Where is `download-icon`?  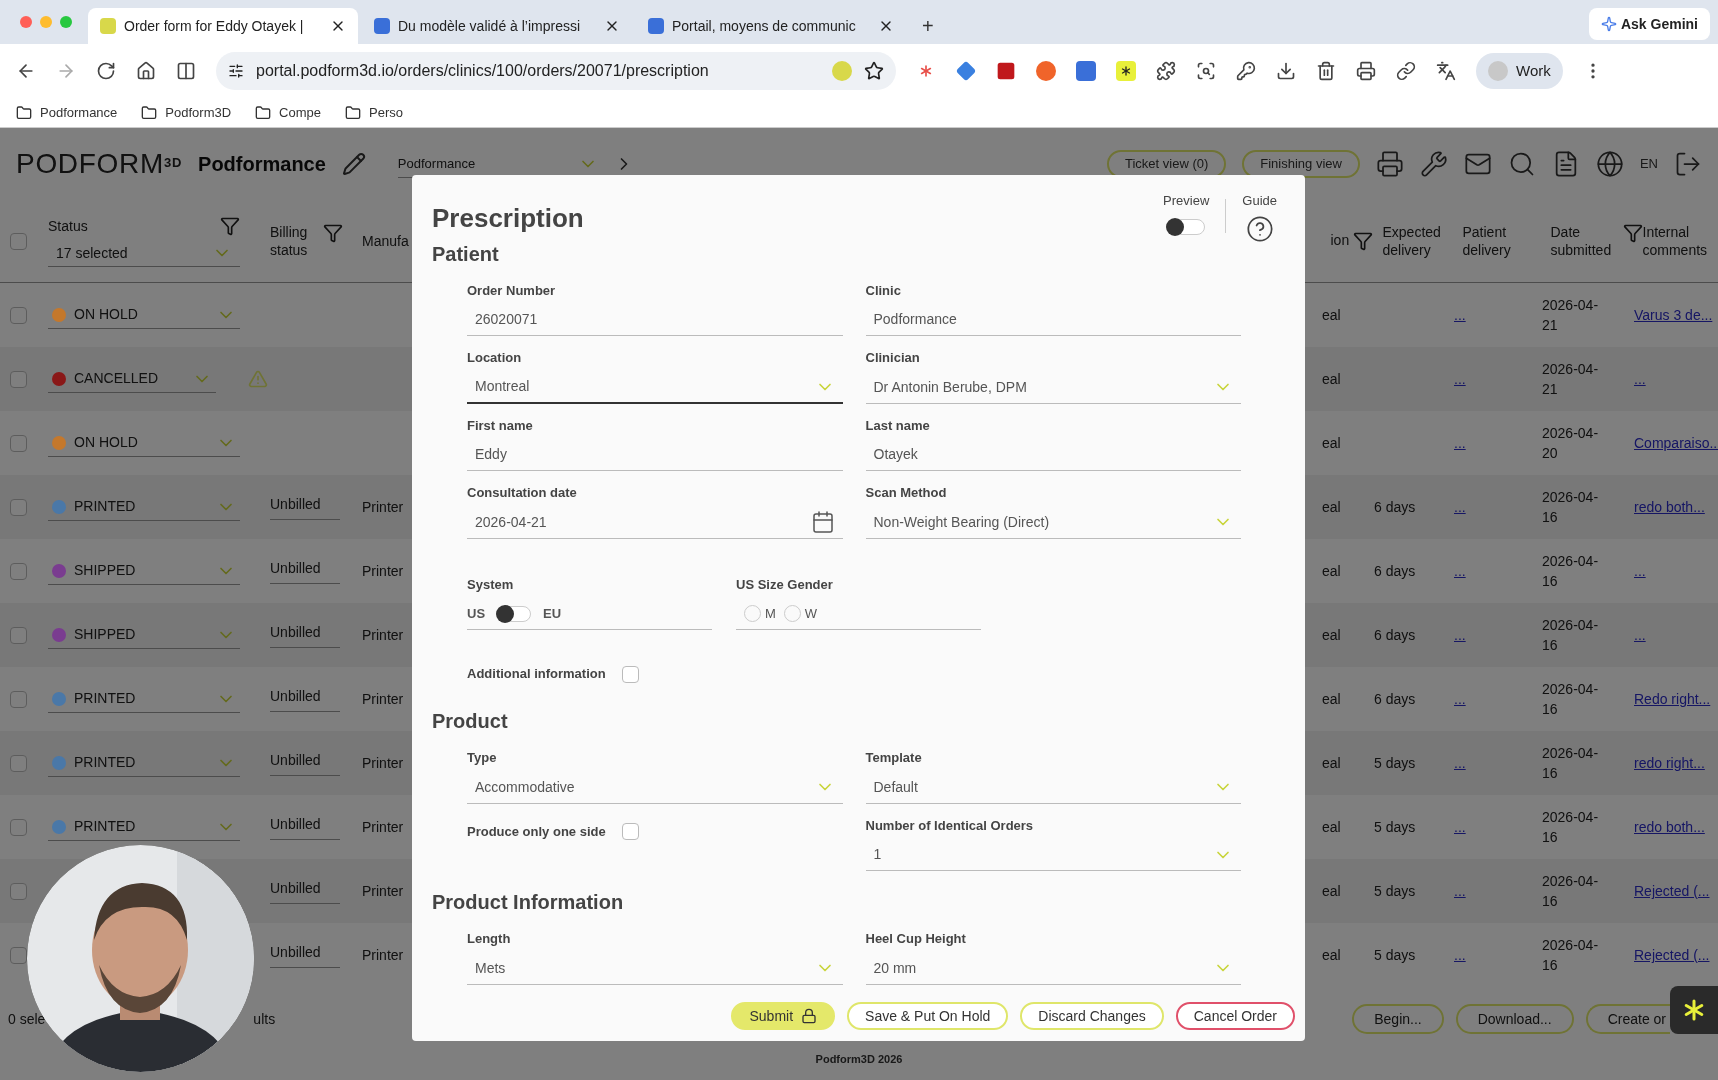
download-icon is located at coordinates (1286, 71).